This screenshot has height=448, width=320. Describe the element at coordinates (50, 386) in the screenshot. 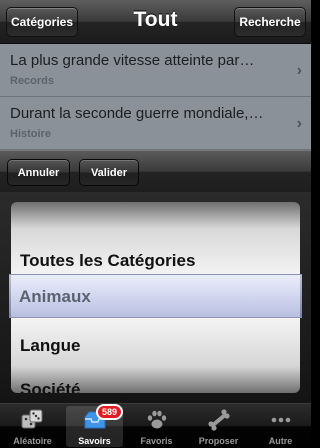

I see `picker-option: Société` at that location.